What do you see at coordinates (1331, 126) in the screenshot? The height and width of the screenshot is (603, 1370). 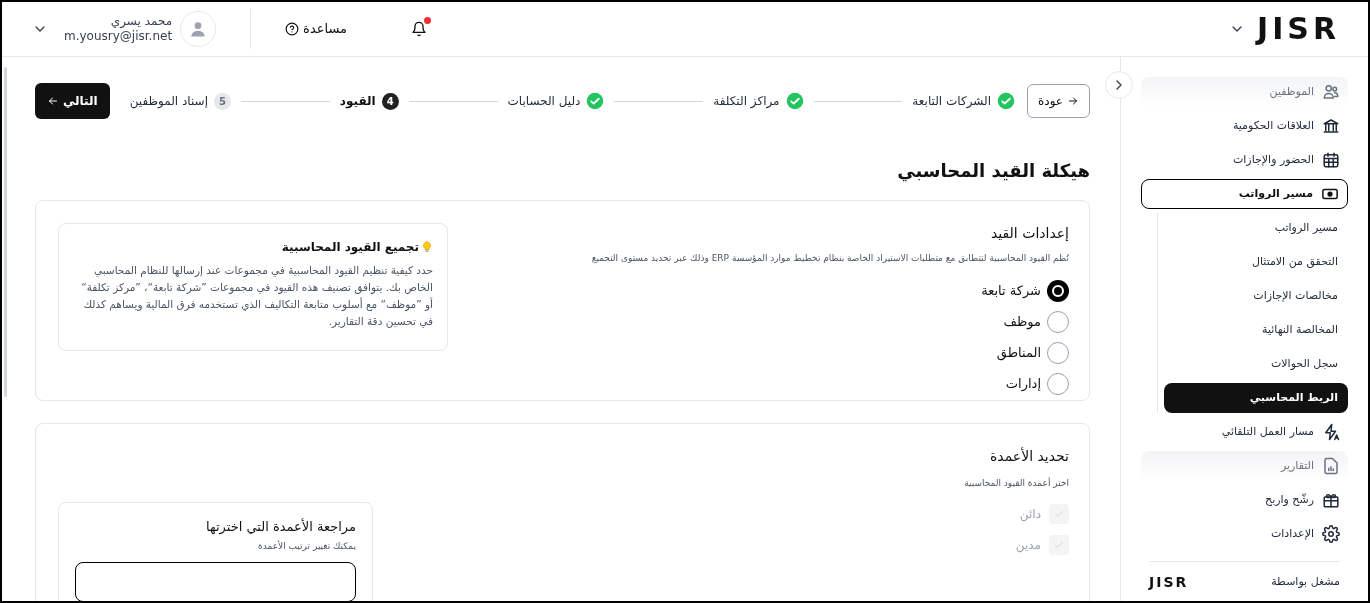 I see `bank-icon` at bounding box center [1331, 126].